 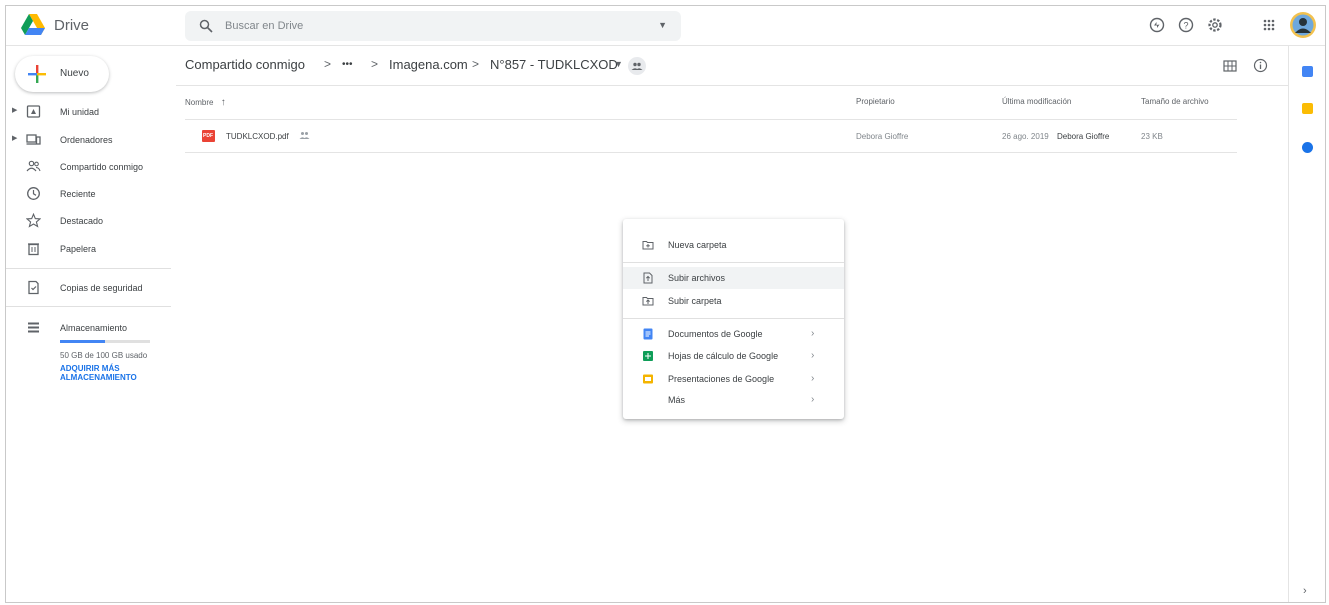 What do you see at coordinates (90, 368) in the screenshot?
I see `buy-storage-line-1: ADQUIRIR MÁS` at bounding box center [90, 368].